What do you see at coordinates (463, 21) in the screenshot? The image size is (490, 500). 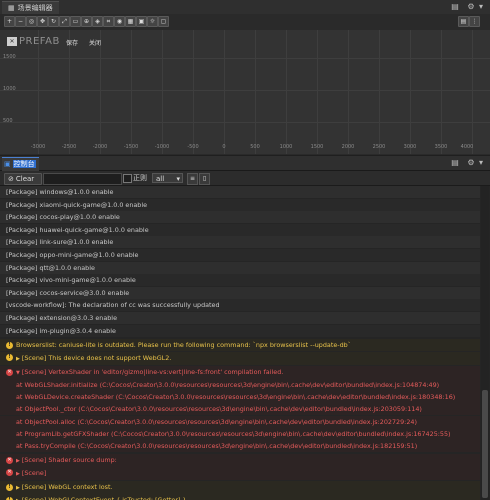 I see `align-icon: ▤` at bounding box center [463, 21].